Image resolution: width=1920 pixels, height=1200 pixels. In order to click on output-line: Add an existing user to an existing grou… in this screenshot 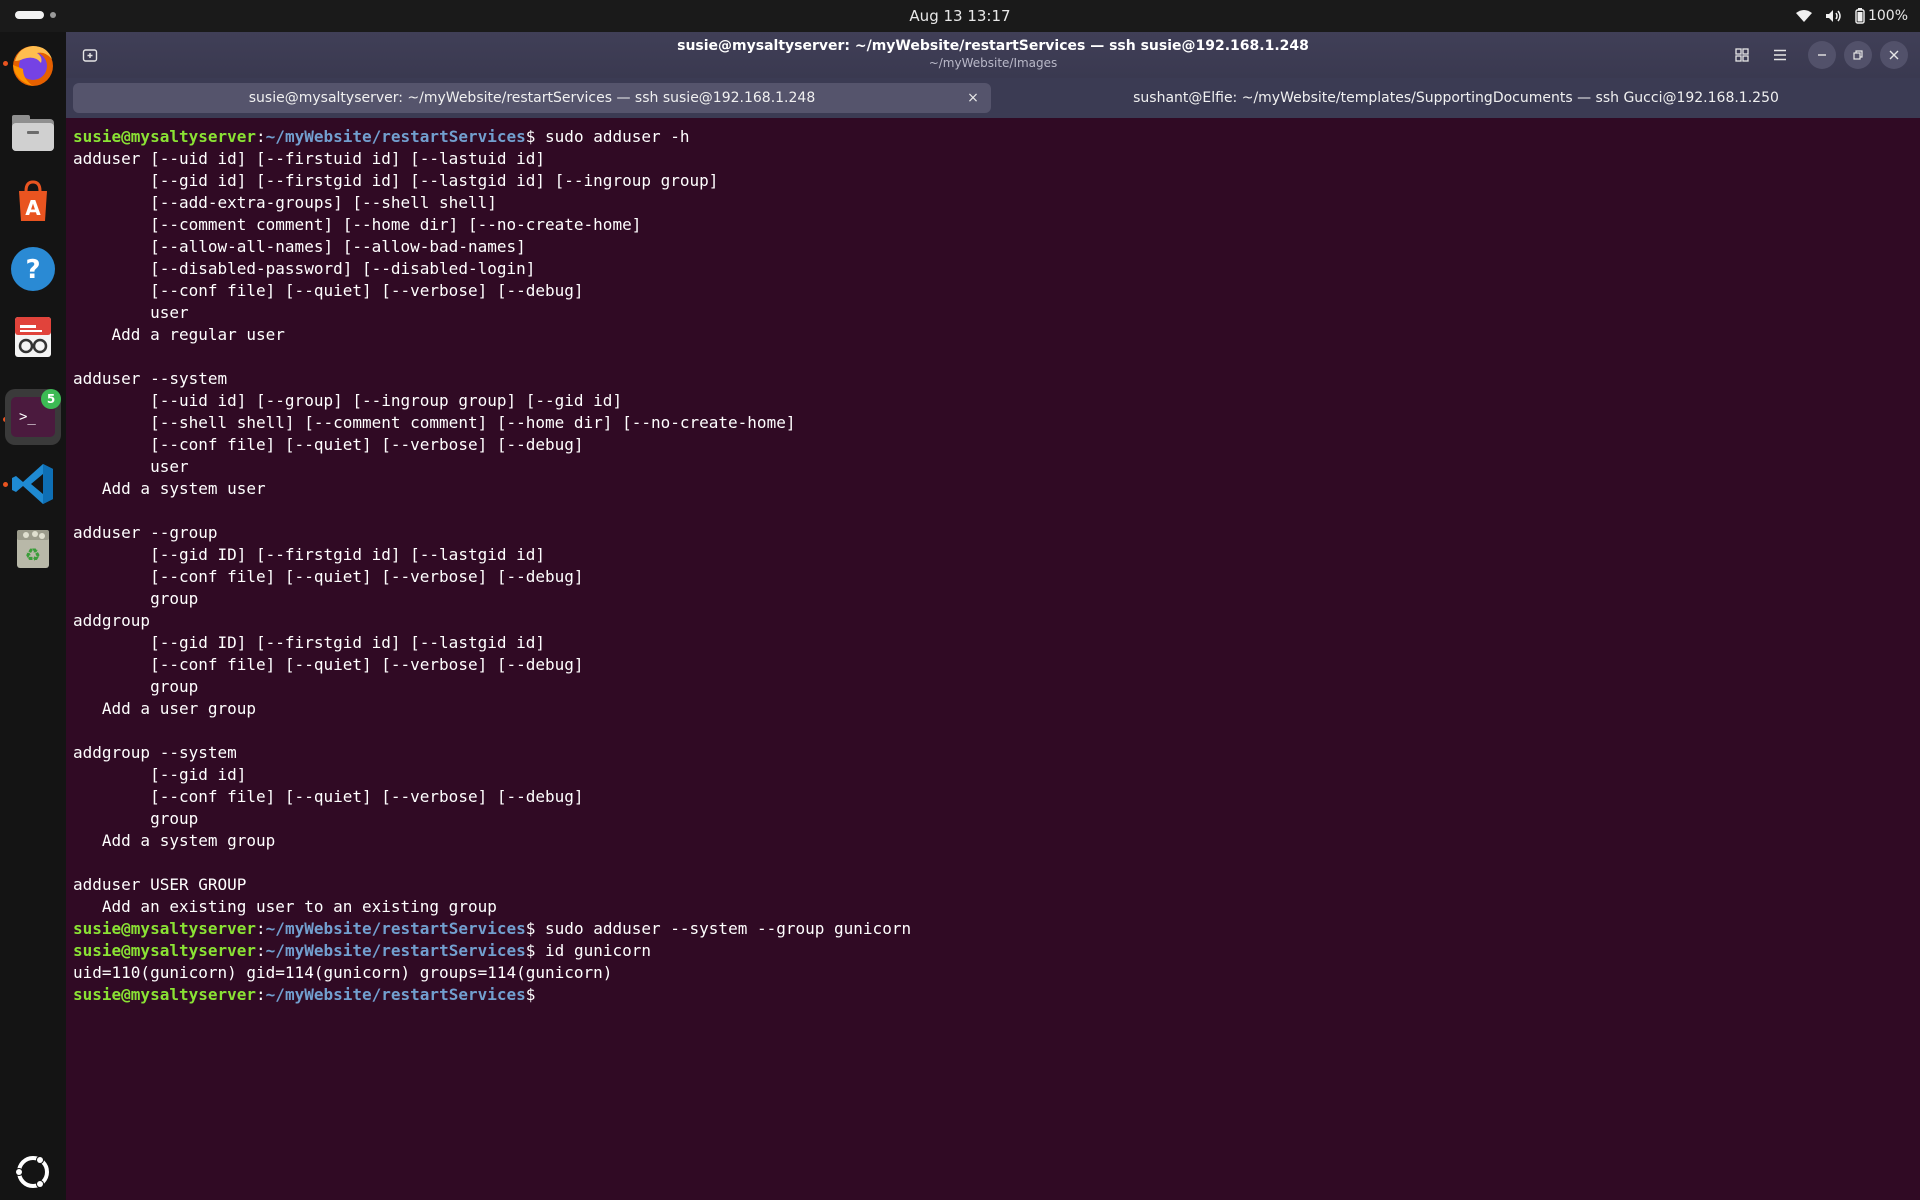, I will do `click(285, 906)`.